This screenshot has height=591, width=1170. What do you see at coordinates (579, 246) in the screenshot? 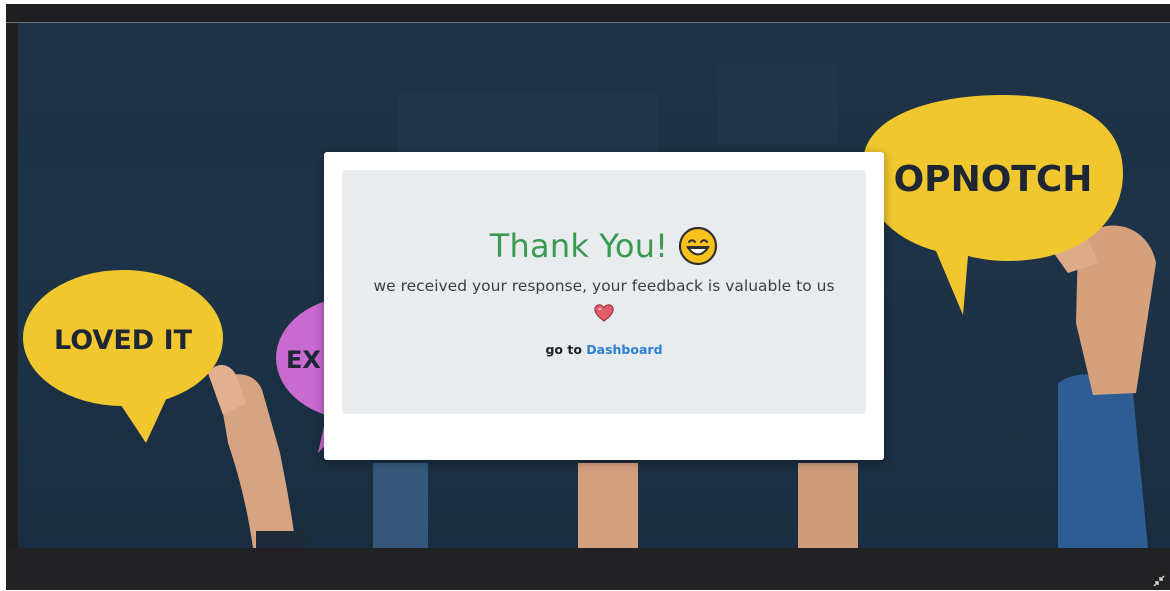
I see `modal-title: Thank You!` at bounding box center [579, 246].